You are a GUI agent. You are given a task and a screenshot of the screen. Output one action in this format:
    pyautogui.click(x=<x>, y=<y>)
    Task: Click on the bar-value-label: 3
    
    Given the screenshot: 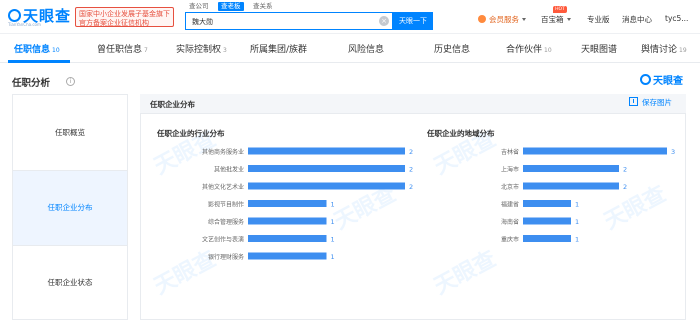 What is the action you would take?
    pyautogui.click(x=673, y=152)
    